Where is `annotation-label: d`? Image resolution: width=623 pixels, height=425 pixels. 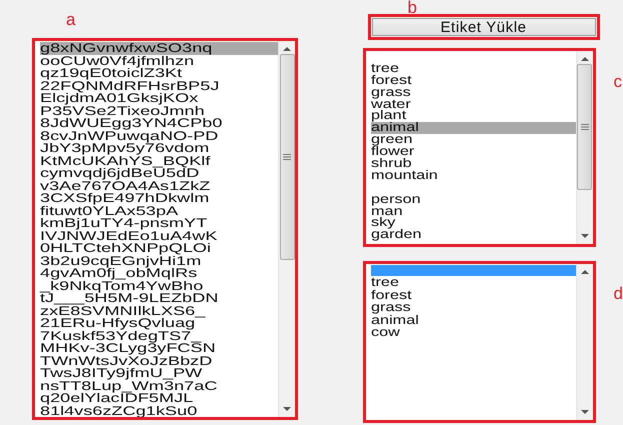
annotation-label: d is located at coordinates (618, 293).